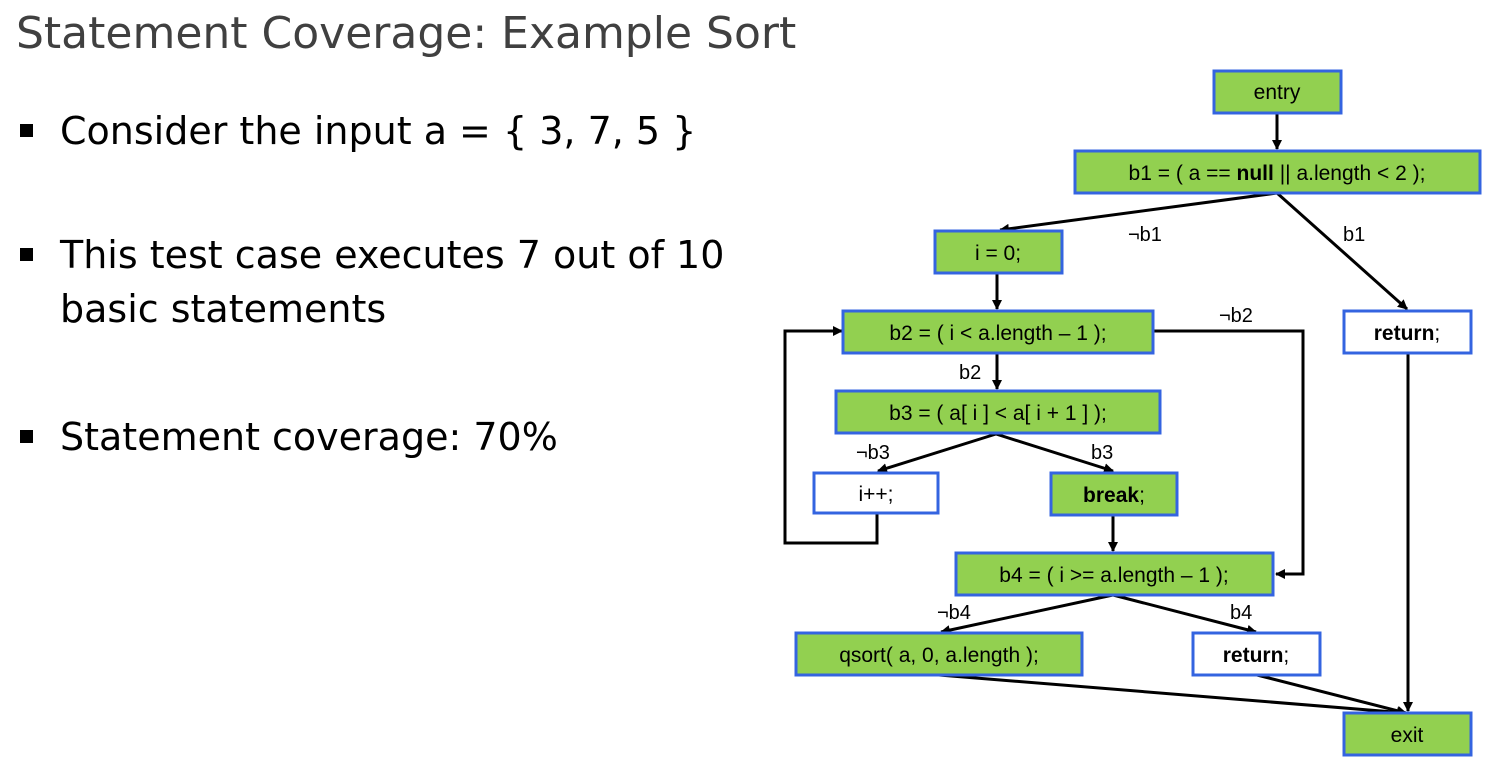  I want to click on edge-label-not-b2: ¬b2, so click(1236, 316).